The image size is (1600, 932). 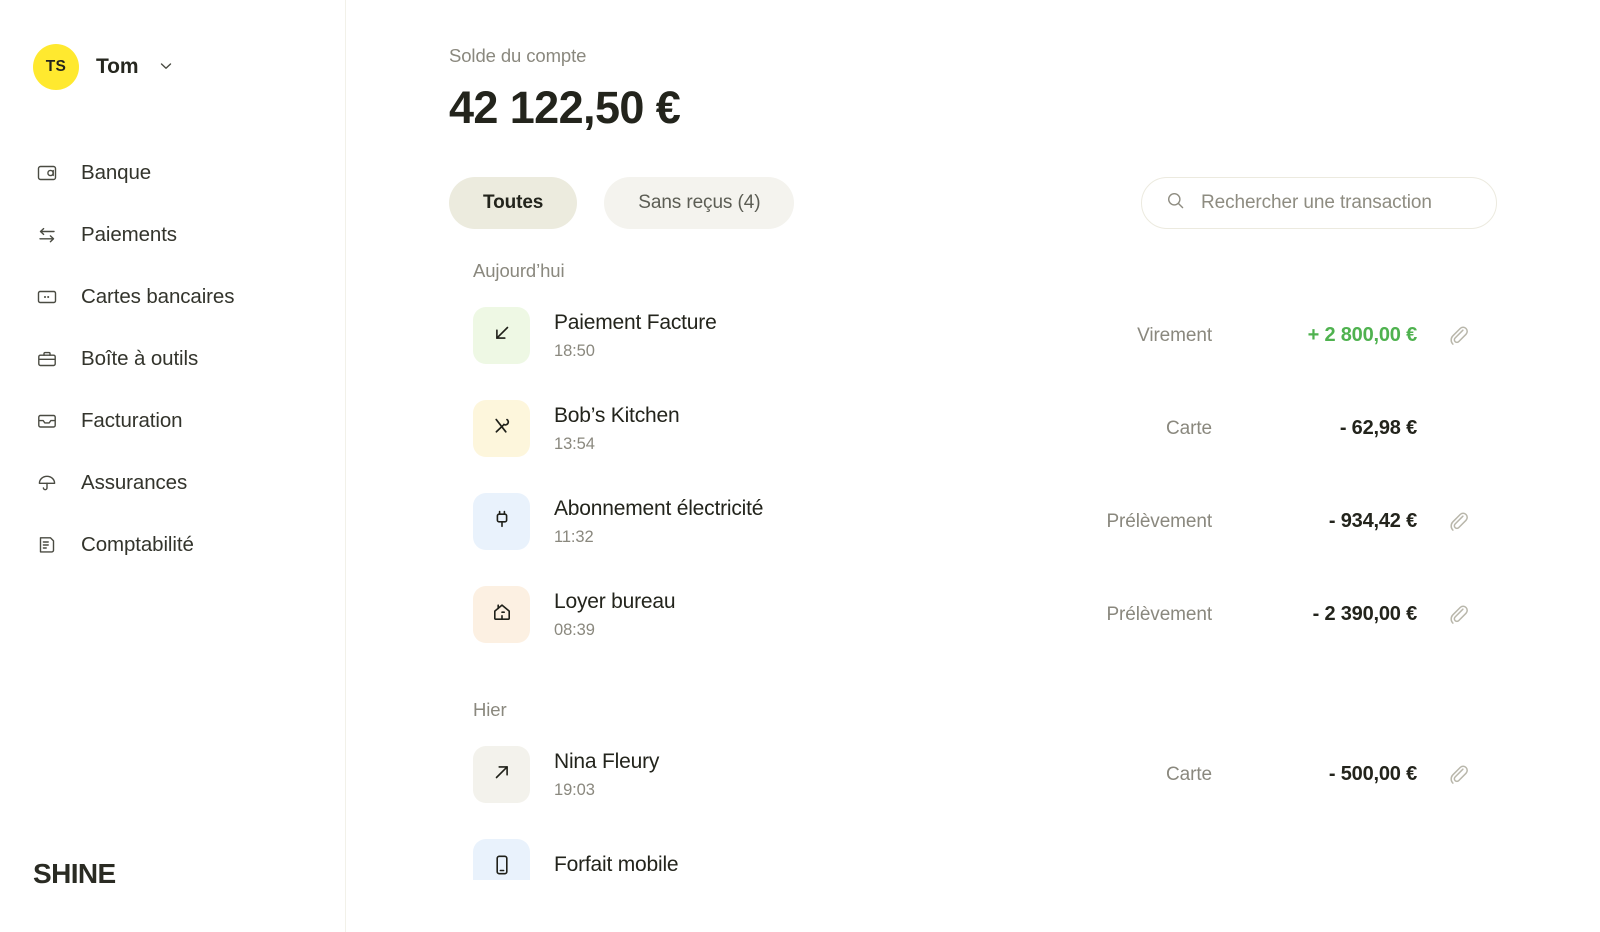 What do you see at coordinates (519, 271) in the screenshot?
I see `day-group-label: Aujourd’hui` at bounding box center [519, 271].